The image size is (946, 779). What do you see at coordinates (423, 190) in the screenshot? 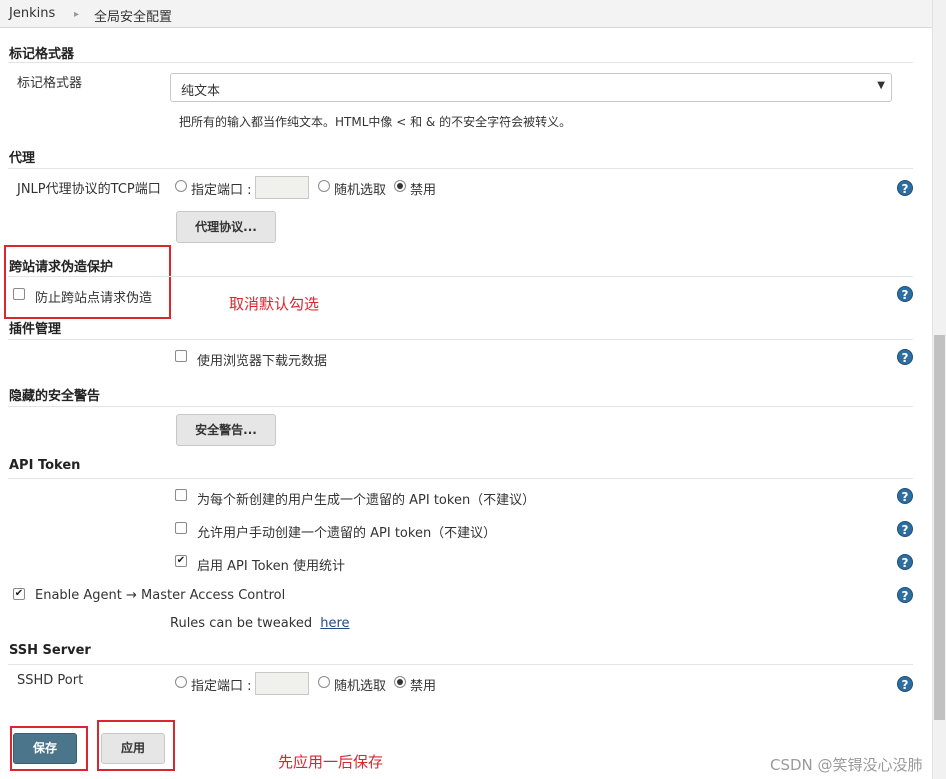
I see `jnlp-port-disable-label: 禁用` at bounding box center [423, 190].